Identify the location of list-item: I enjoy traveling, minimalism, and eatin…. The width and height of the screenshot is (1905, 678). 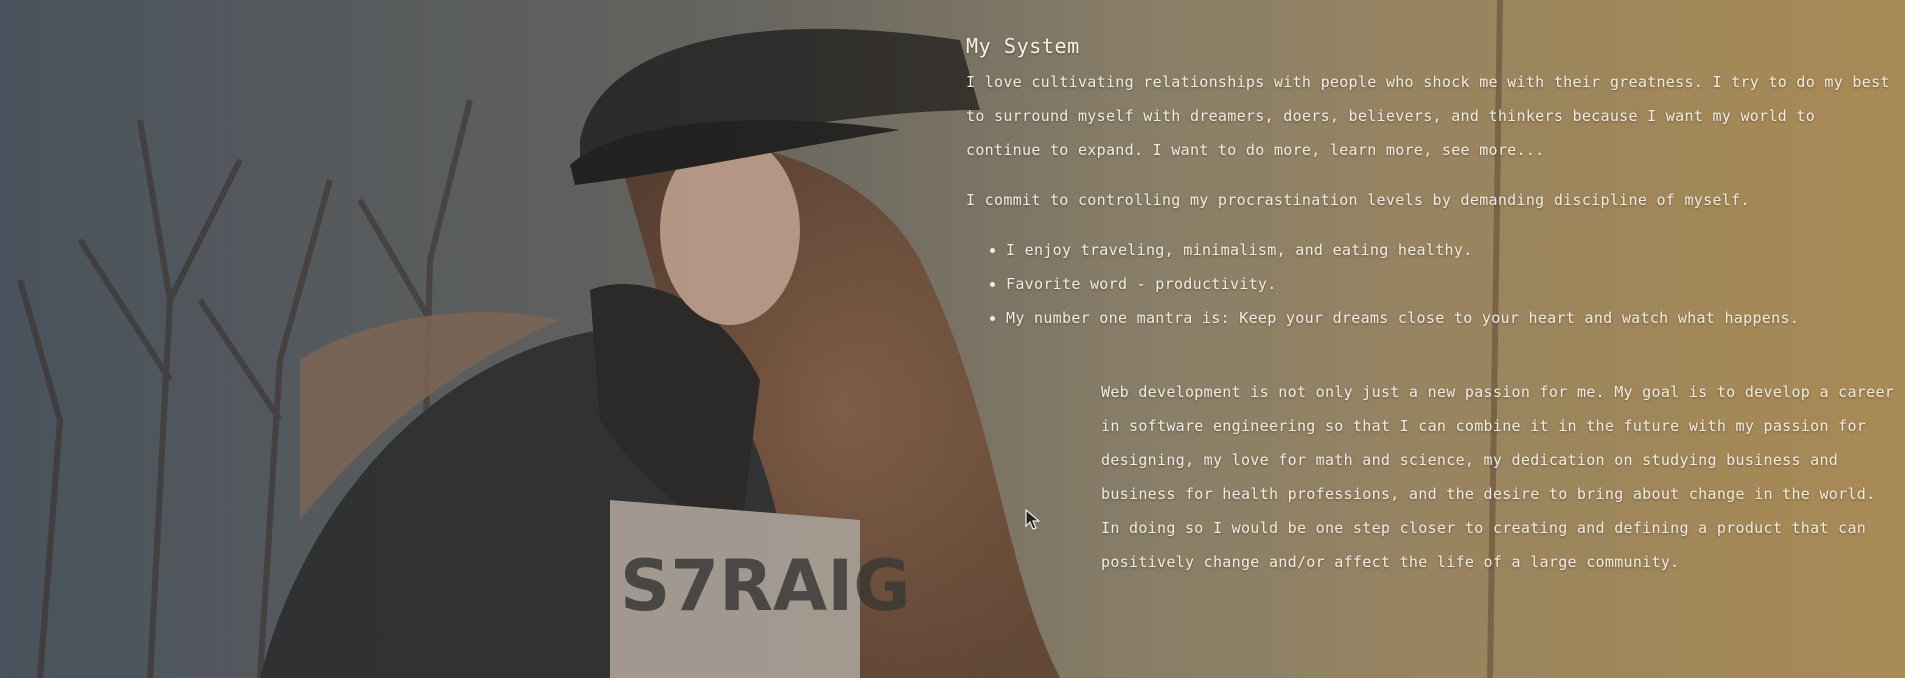
(1451, 250).